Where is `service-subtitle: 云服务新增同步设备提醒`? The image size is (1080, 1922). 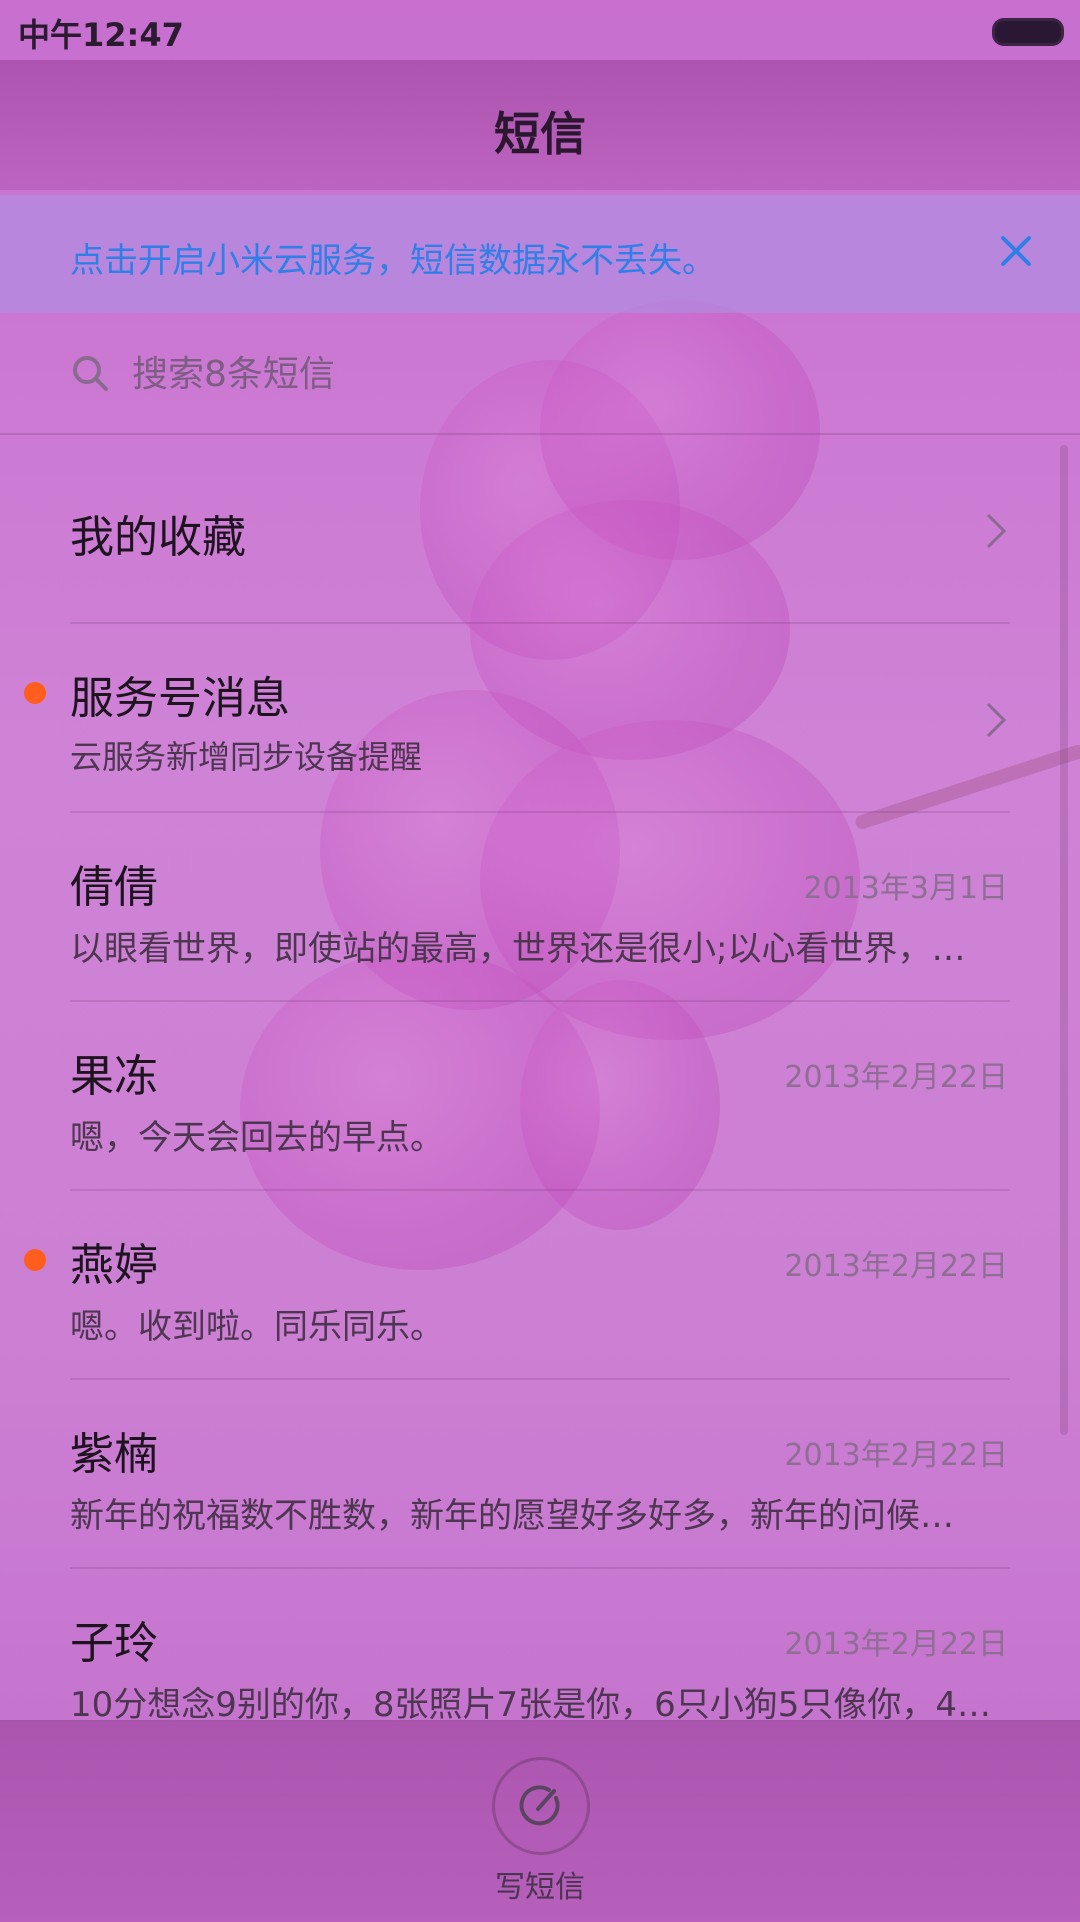 service-subtitle: 云服务新增同步设备提醒 is located at coordinates (246, 757).